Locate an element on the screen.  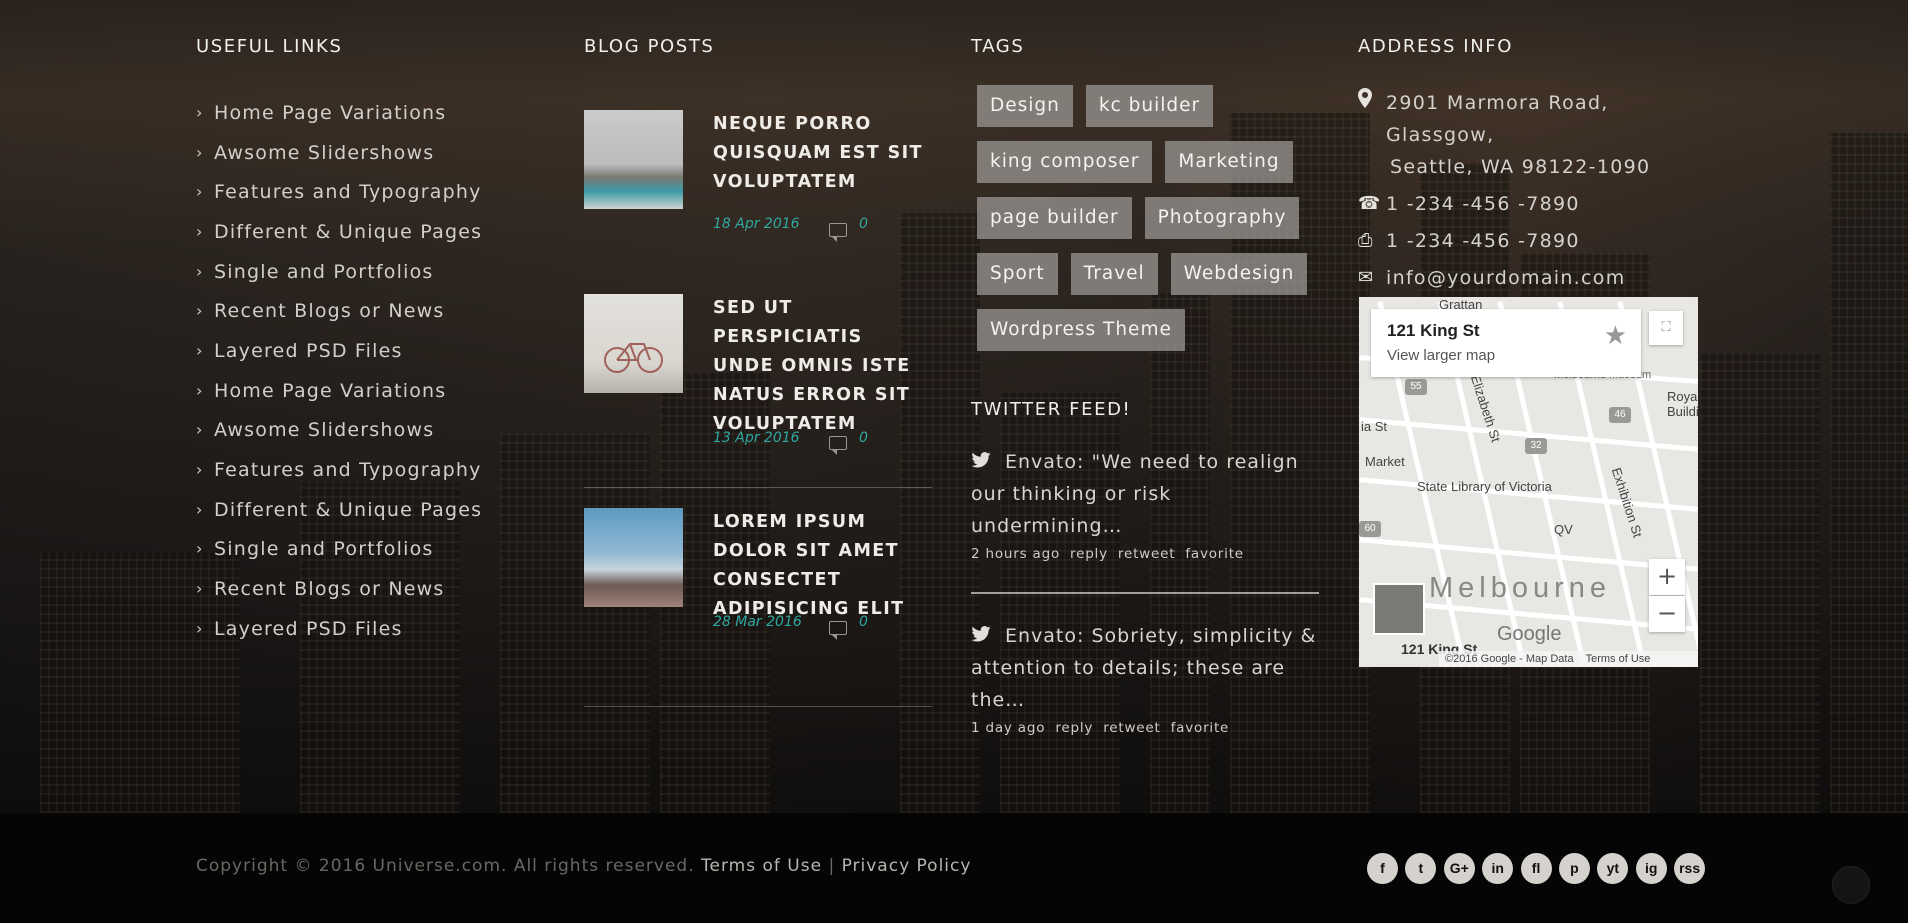
back-to-top-button is located at coordinates (1851, 885).